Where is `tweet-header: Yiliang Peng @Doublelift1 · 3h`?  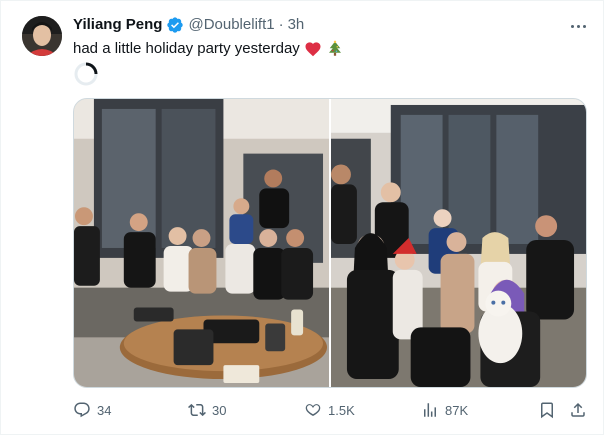 tweet-header: Yiliang Peng @Doublelift1 · 3h is located at coordinates (188, 25).